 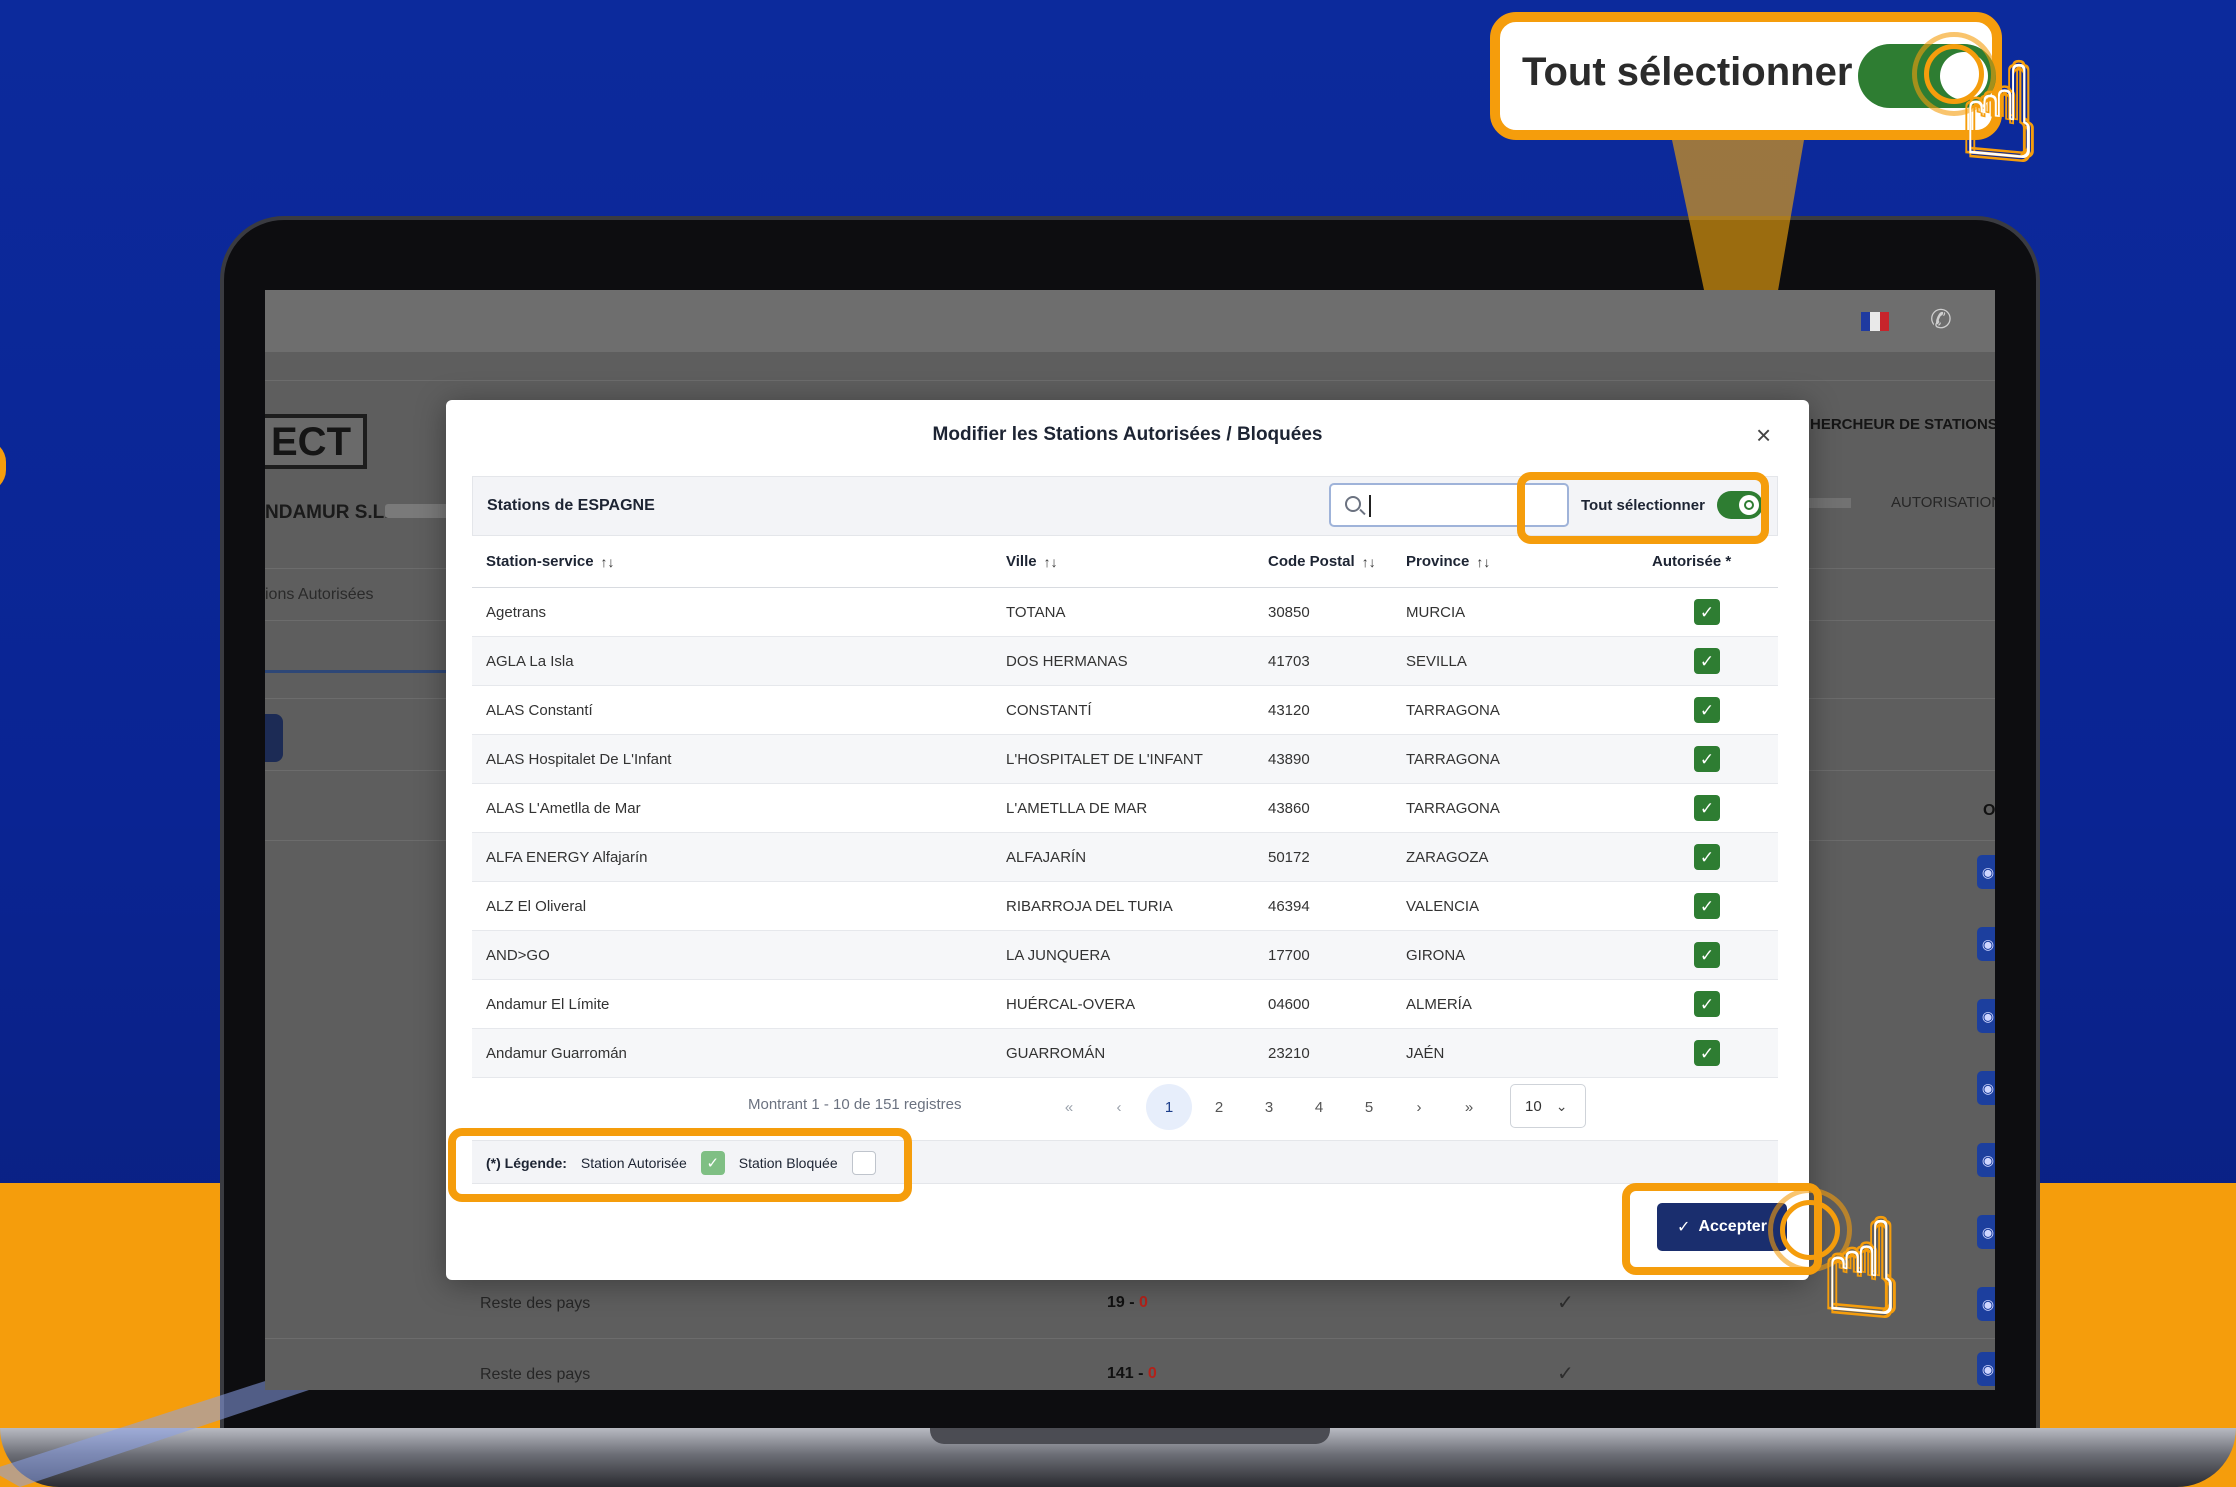 I want to click on text-cursor, so click(x=1370, y=506).